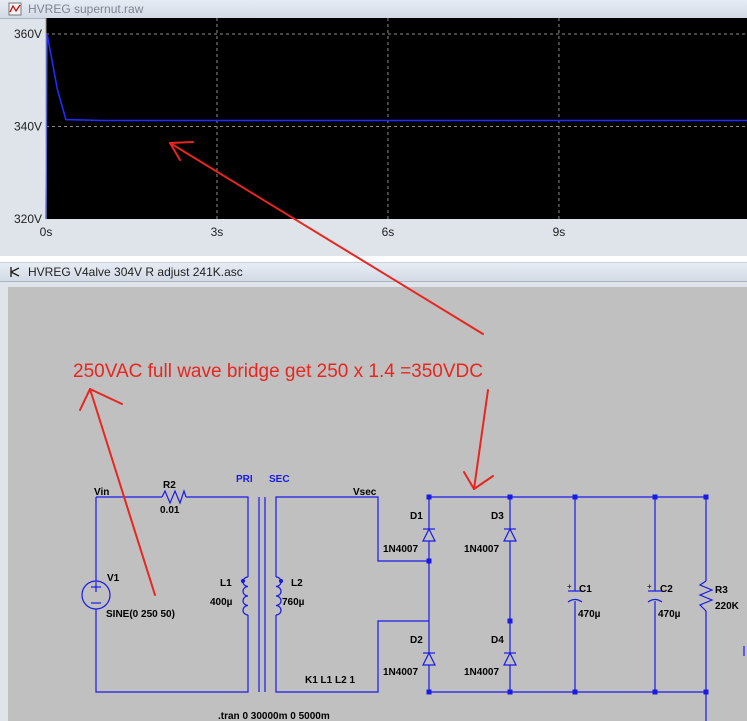  Describe the element at coordinates (400, 549) in the screenshot. I see `d1-value: 1N4007` at that location.